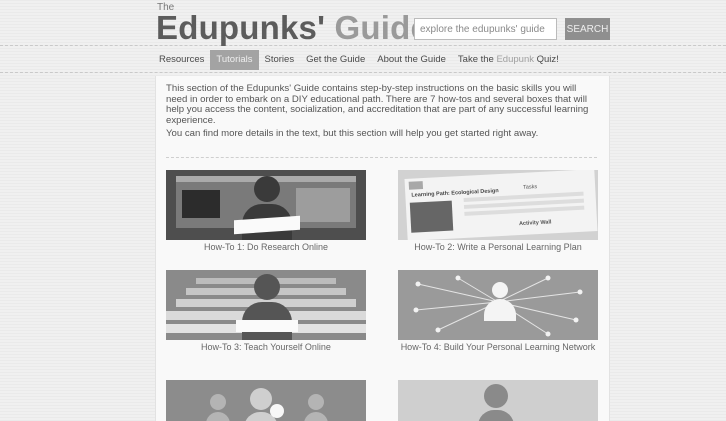  What do you see at coordinates (267, 326) in the screenshot?
I see `book-icon` at bounding box center [267, 326].